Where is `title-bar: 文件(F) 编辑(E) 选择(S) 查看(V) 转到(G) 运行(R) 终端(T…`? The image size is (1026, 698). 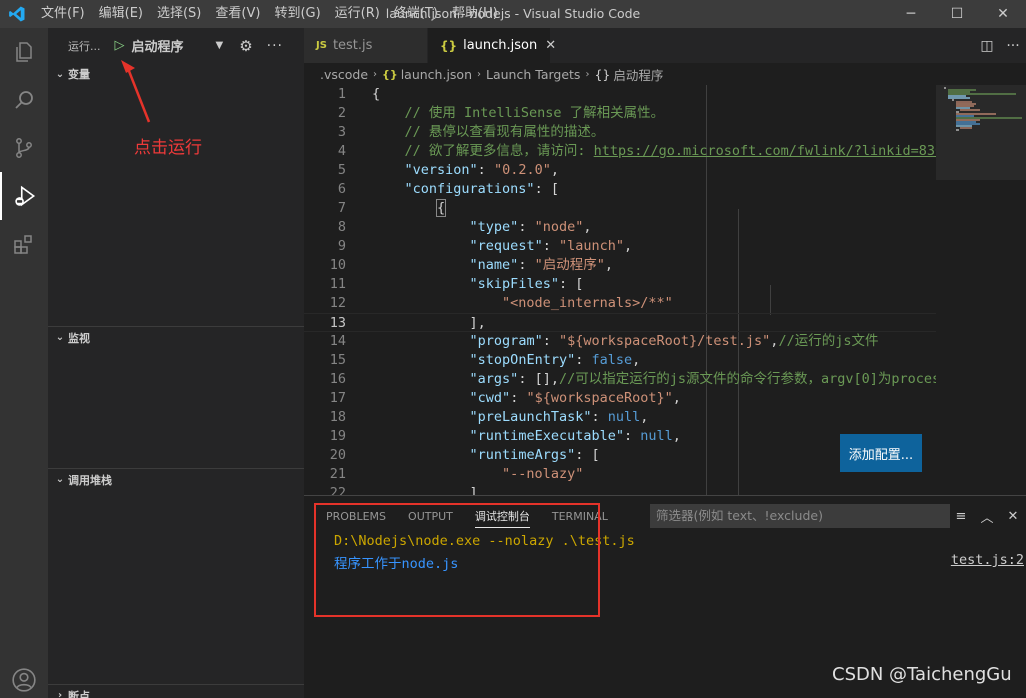
title-bar: 文件(F) 编辑(E) 选择(S) 查看(V) 转到(G) 运行(R) 终端(T… is located at coordinates (513, 14).